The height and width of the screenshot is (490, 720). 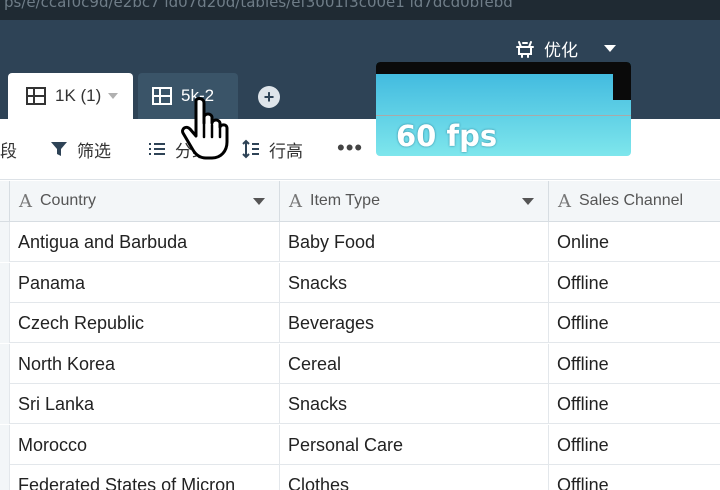 I want to click on cell-item-type: Clothes, so click(x=414, y=477).